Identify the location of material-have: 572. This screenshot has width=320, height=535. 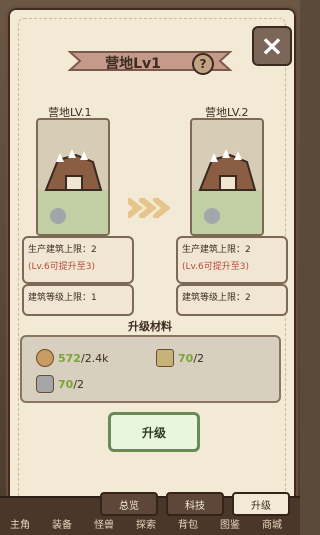
(69, 358).